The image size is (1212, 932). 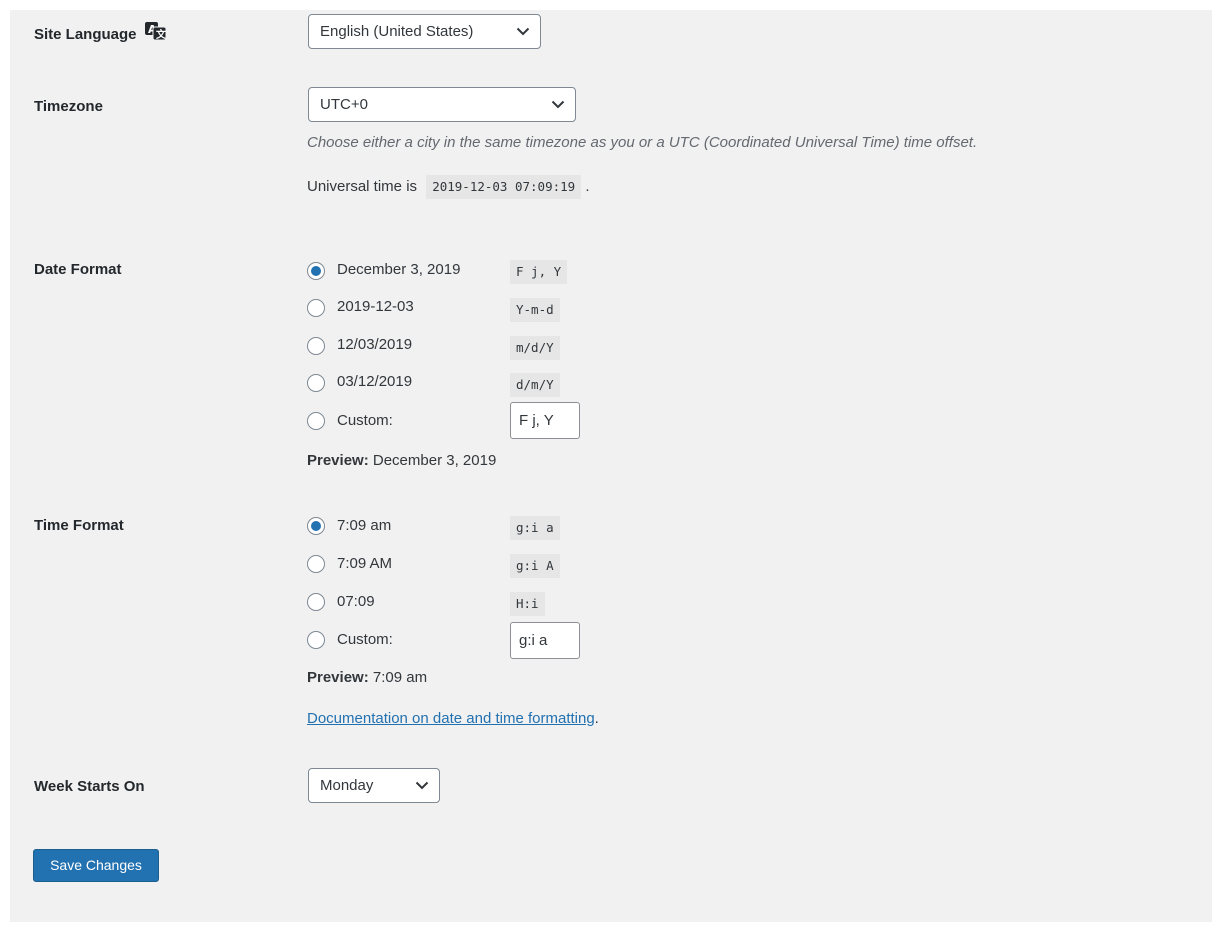 What do you see at coordinates (545, 640) in the screenshot?
I see `time-format-custom-input` at bounding box center [545, 640].